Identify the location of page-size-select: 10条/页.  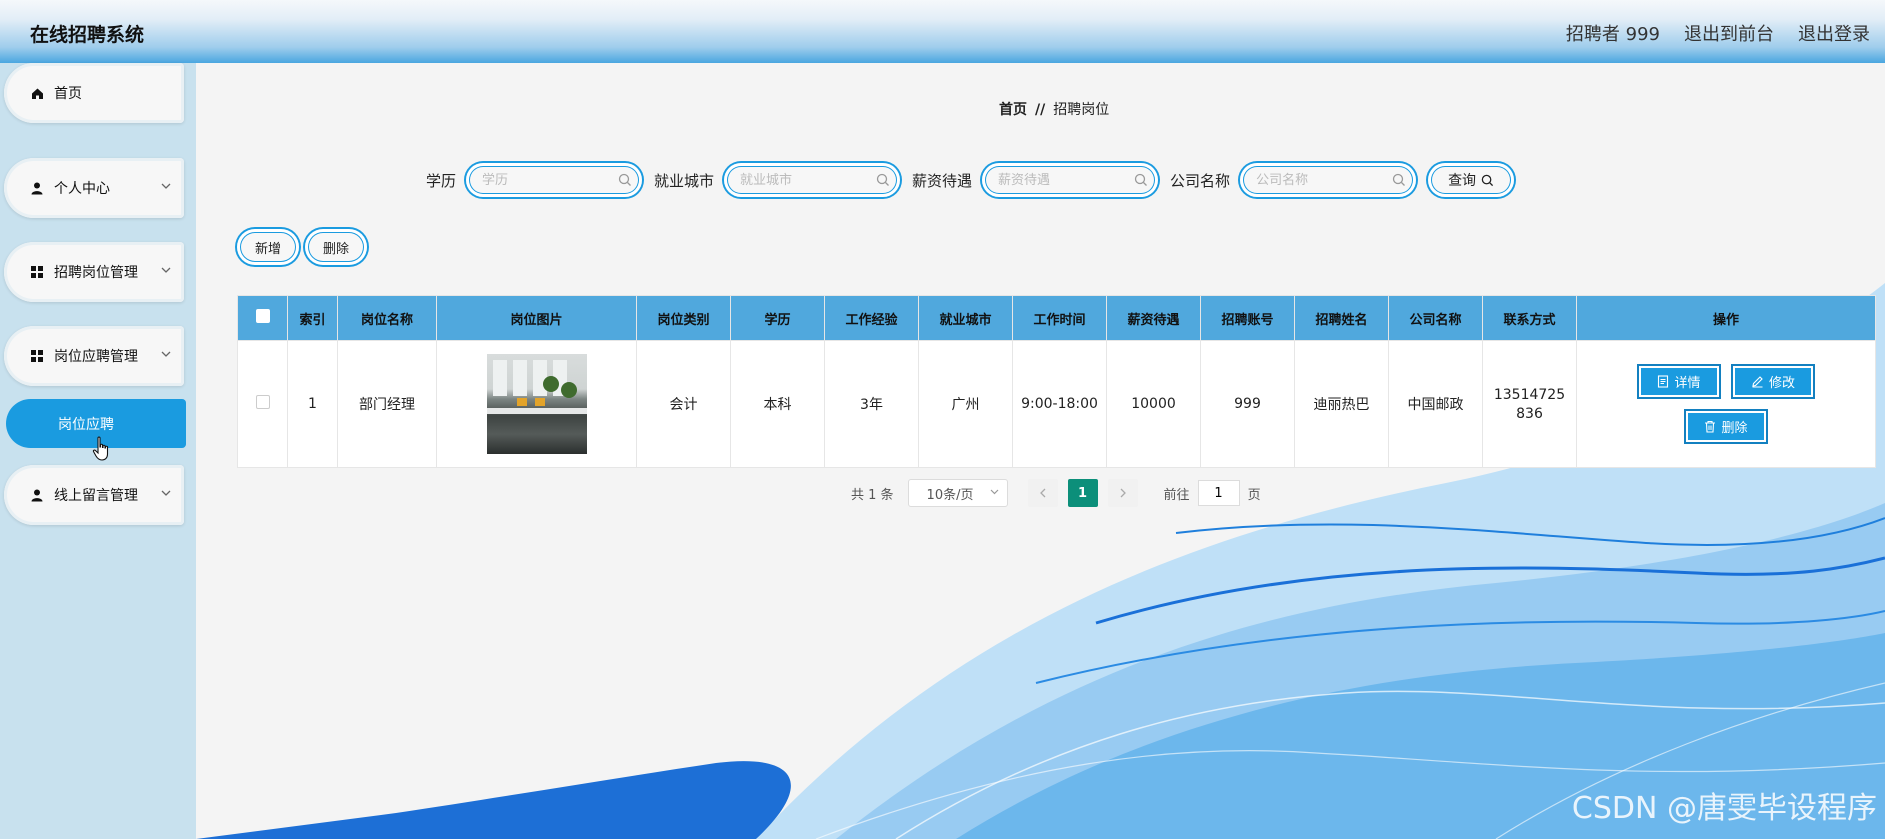
(957, 493).